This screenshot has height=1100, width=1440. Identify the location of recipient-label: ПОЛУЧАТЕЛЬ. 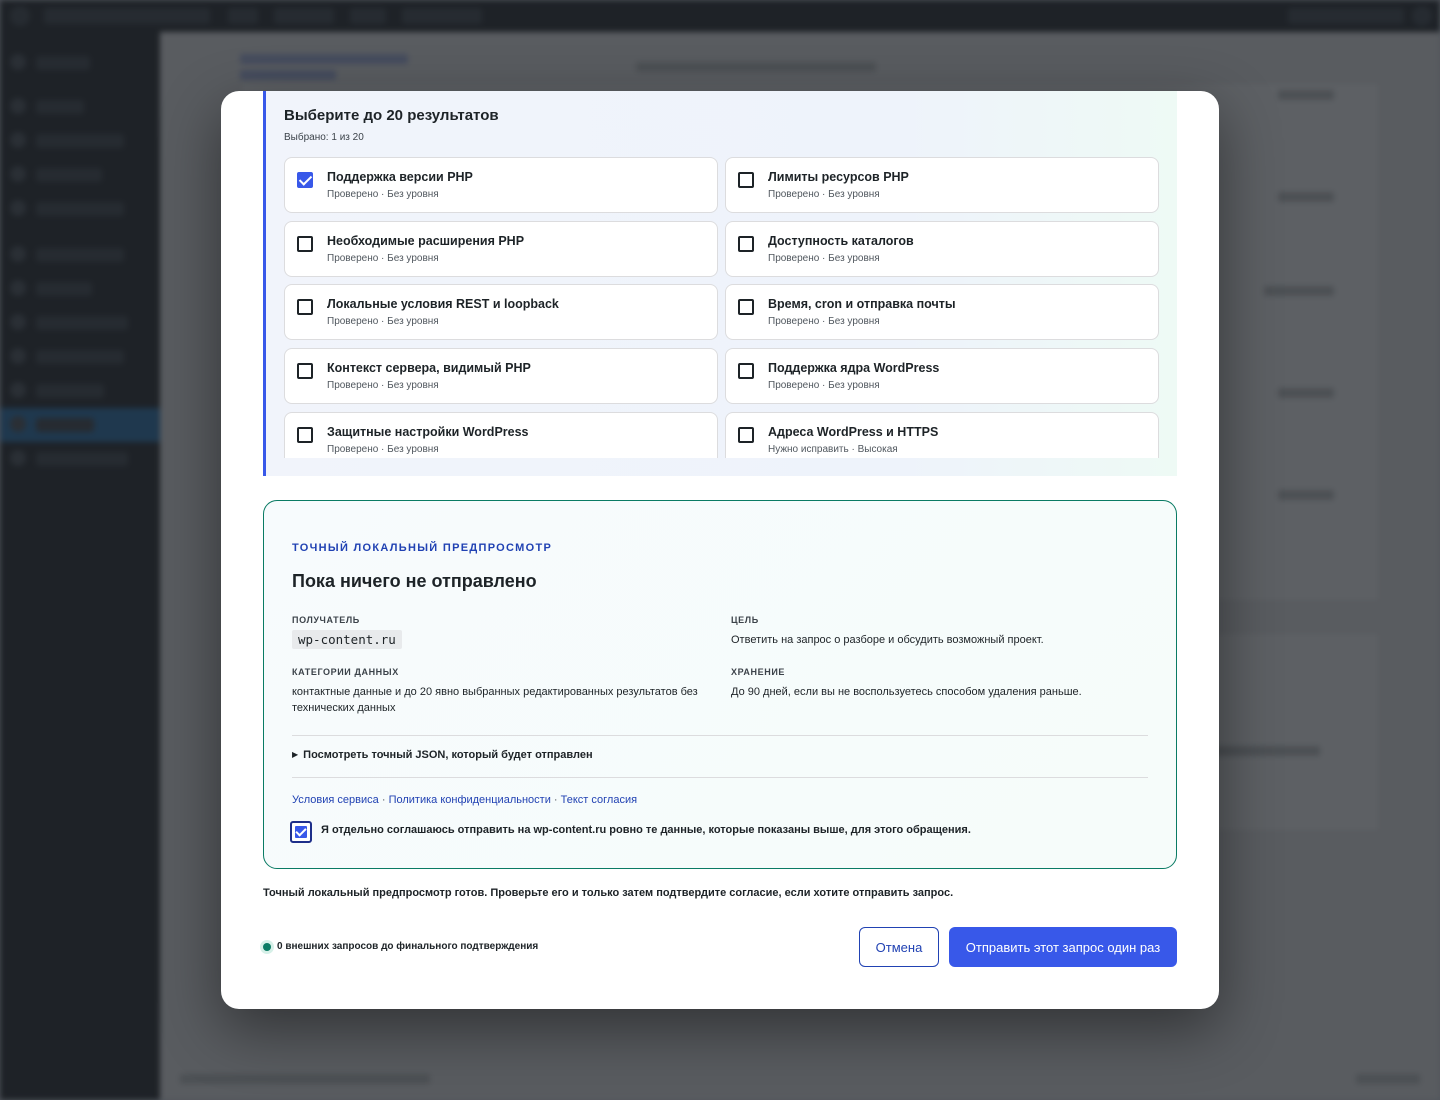
(326, 620).